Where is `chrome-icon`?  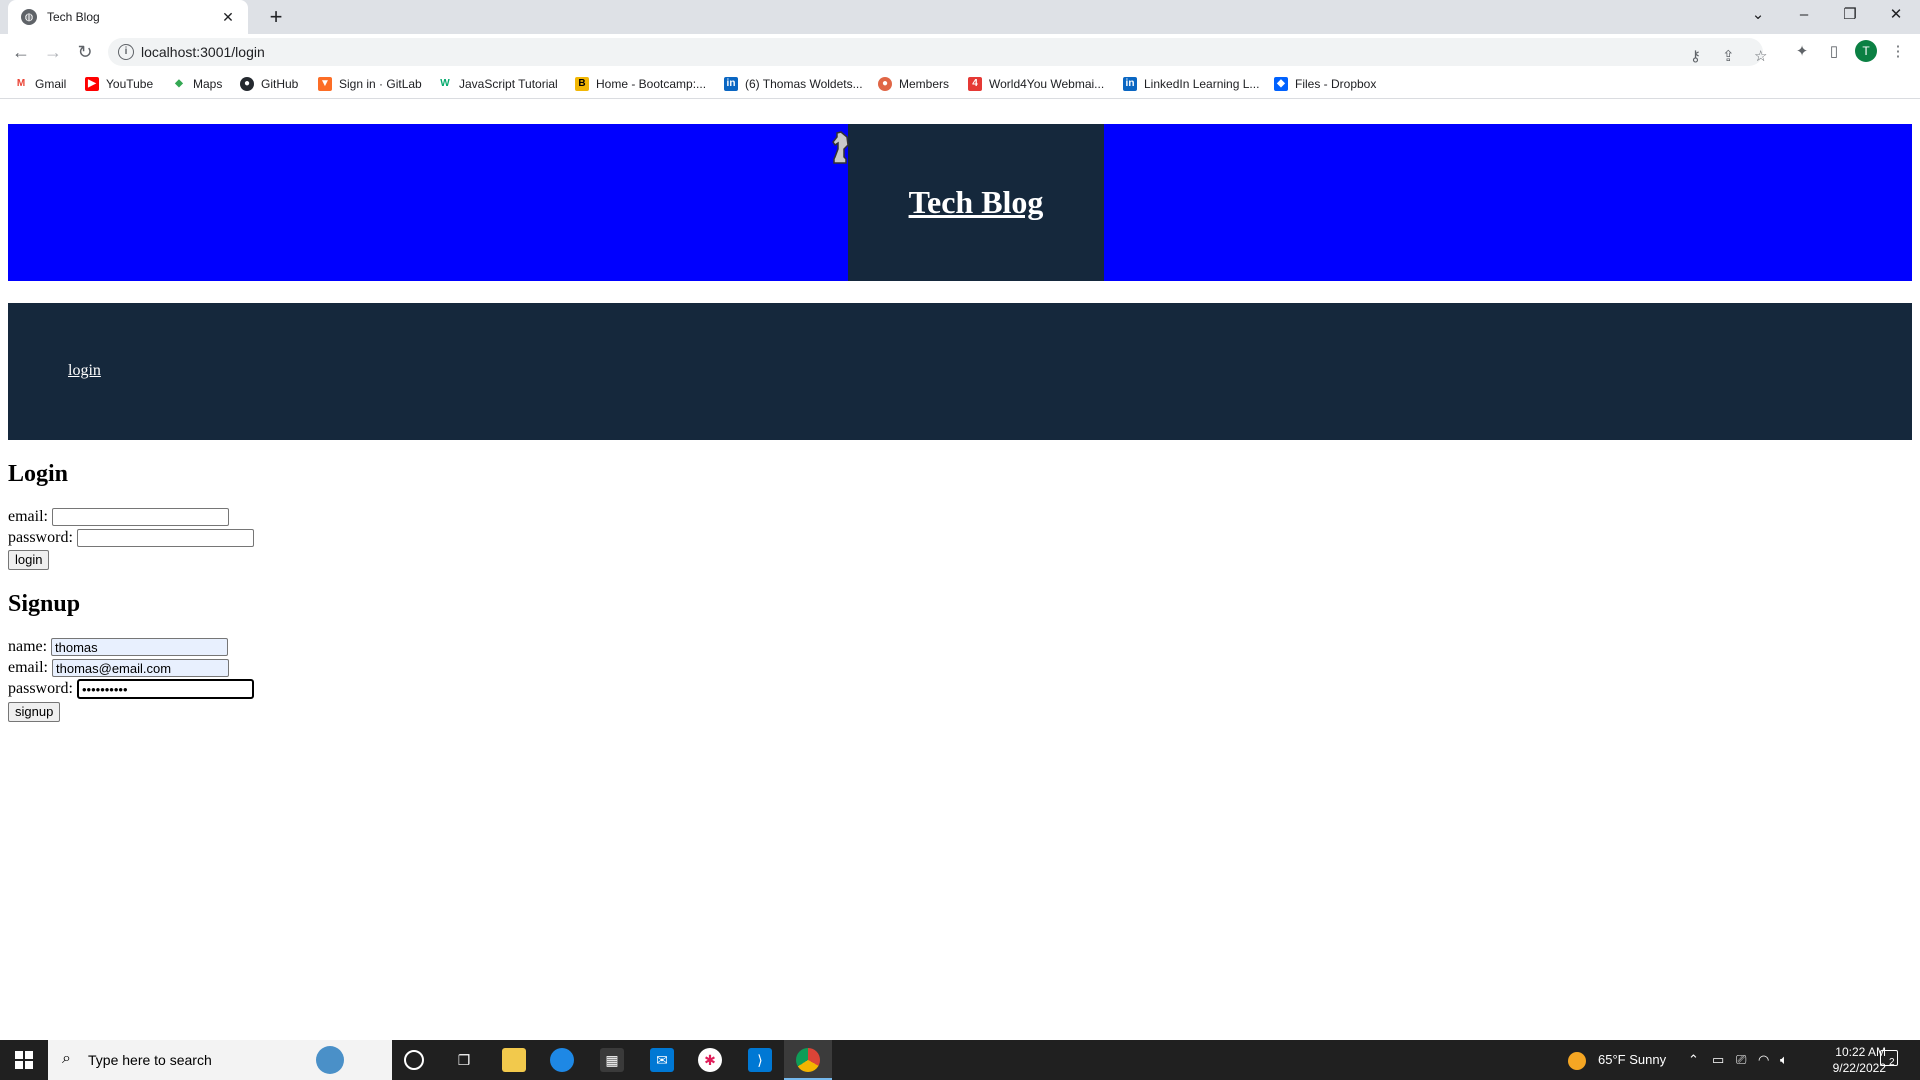
chrome-icon is located at coordinates (808, 1060).